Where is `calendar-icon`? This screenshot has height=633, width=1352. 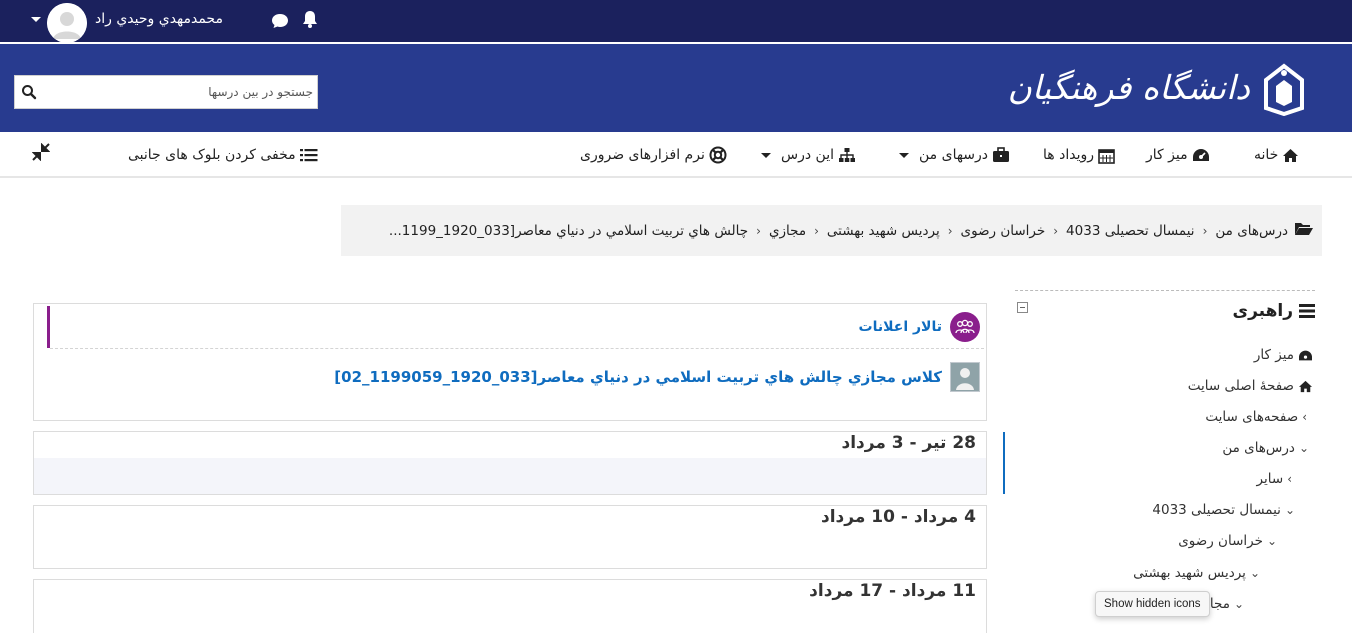
calendar-icon is located at coordinates (1106, 156).